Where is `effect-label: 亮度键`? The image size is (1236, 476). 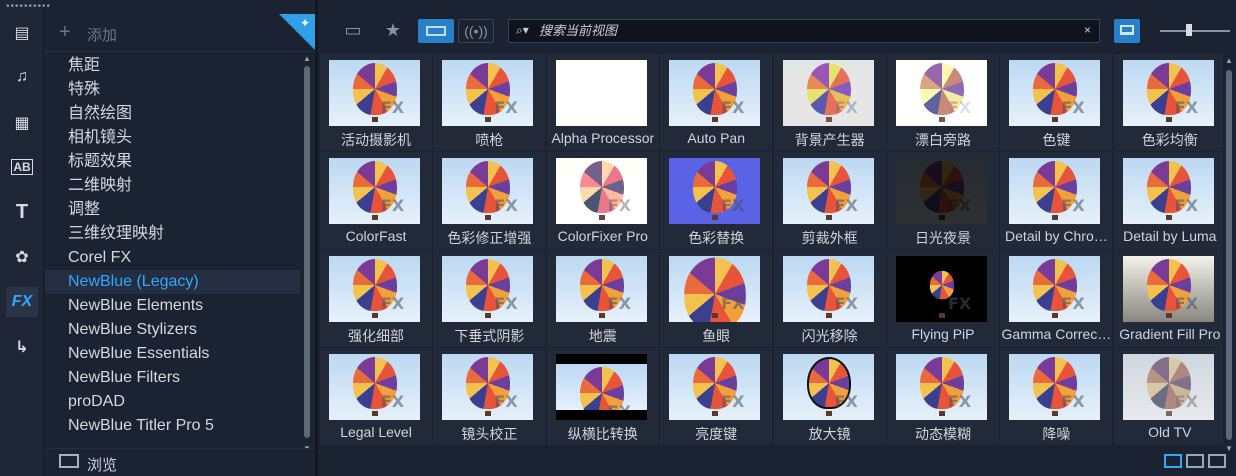 effect-label: 亮度键 is located at coordinates (716, 434).